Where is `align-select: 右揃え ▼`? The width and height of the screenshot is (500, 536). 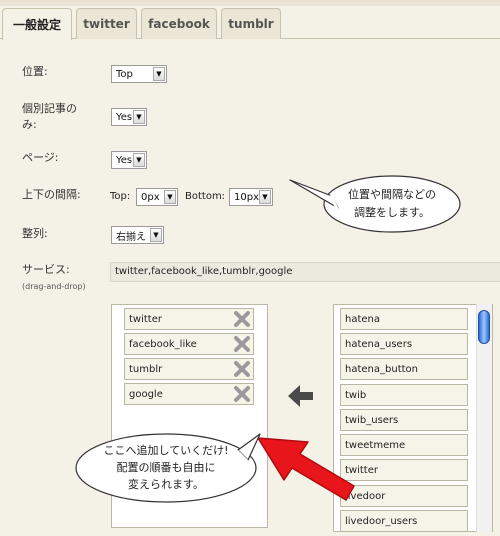 align-select: 右揃え ▼ is located at coordinates (137, 235).